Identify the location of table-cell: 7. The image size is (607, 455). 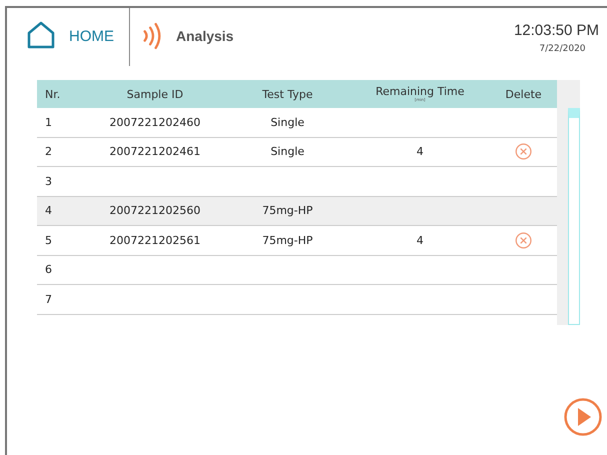
(48, 299).